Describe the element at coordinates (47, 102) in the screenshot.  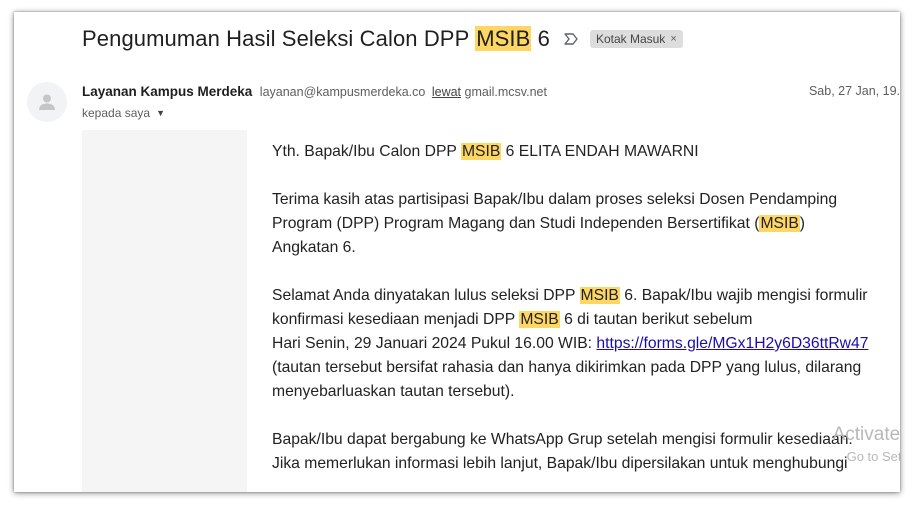
I see `person-avatar-icon` at that location.